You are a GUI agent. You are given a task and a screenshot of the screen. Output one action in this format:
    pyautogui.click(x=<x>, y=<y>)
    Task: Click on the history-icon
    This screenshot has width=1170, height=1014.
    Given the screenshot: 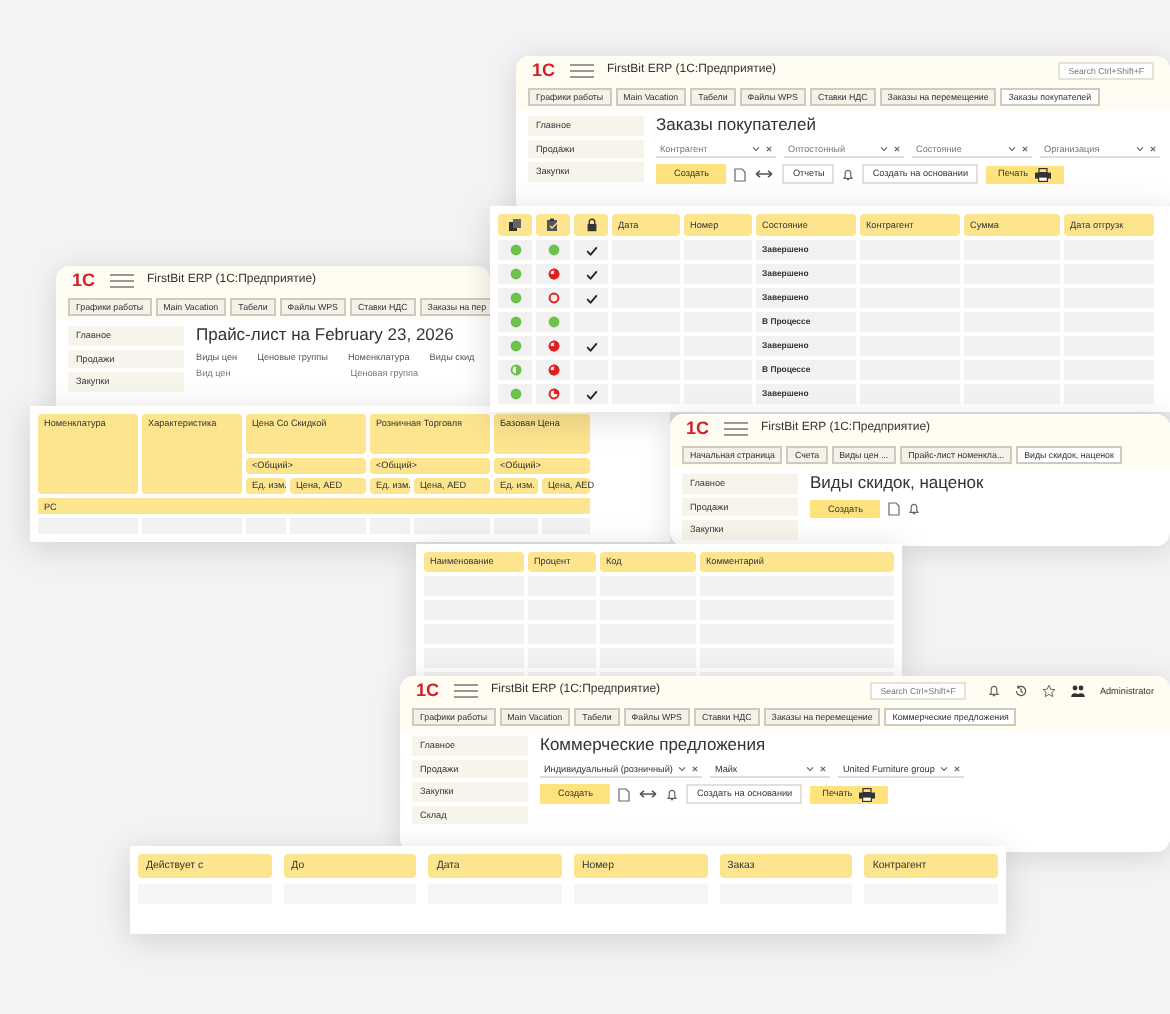 What is the action you would take?
    pyautogui.click(x=1020, y=691)
    